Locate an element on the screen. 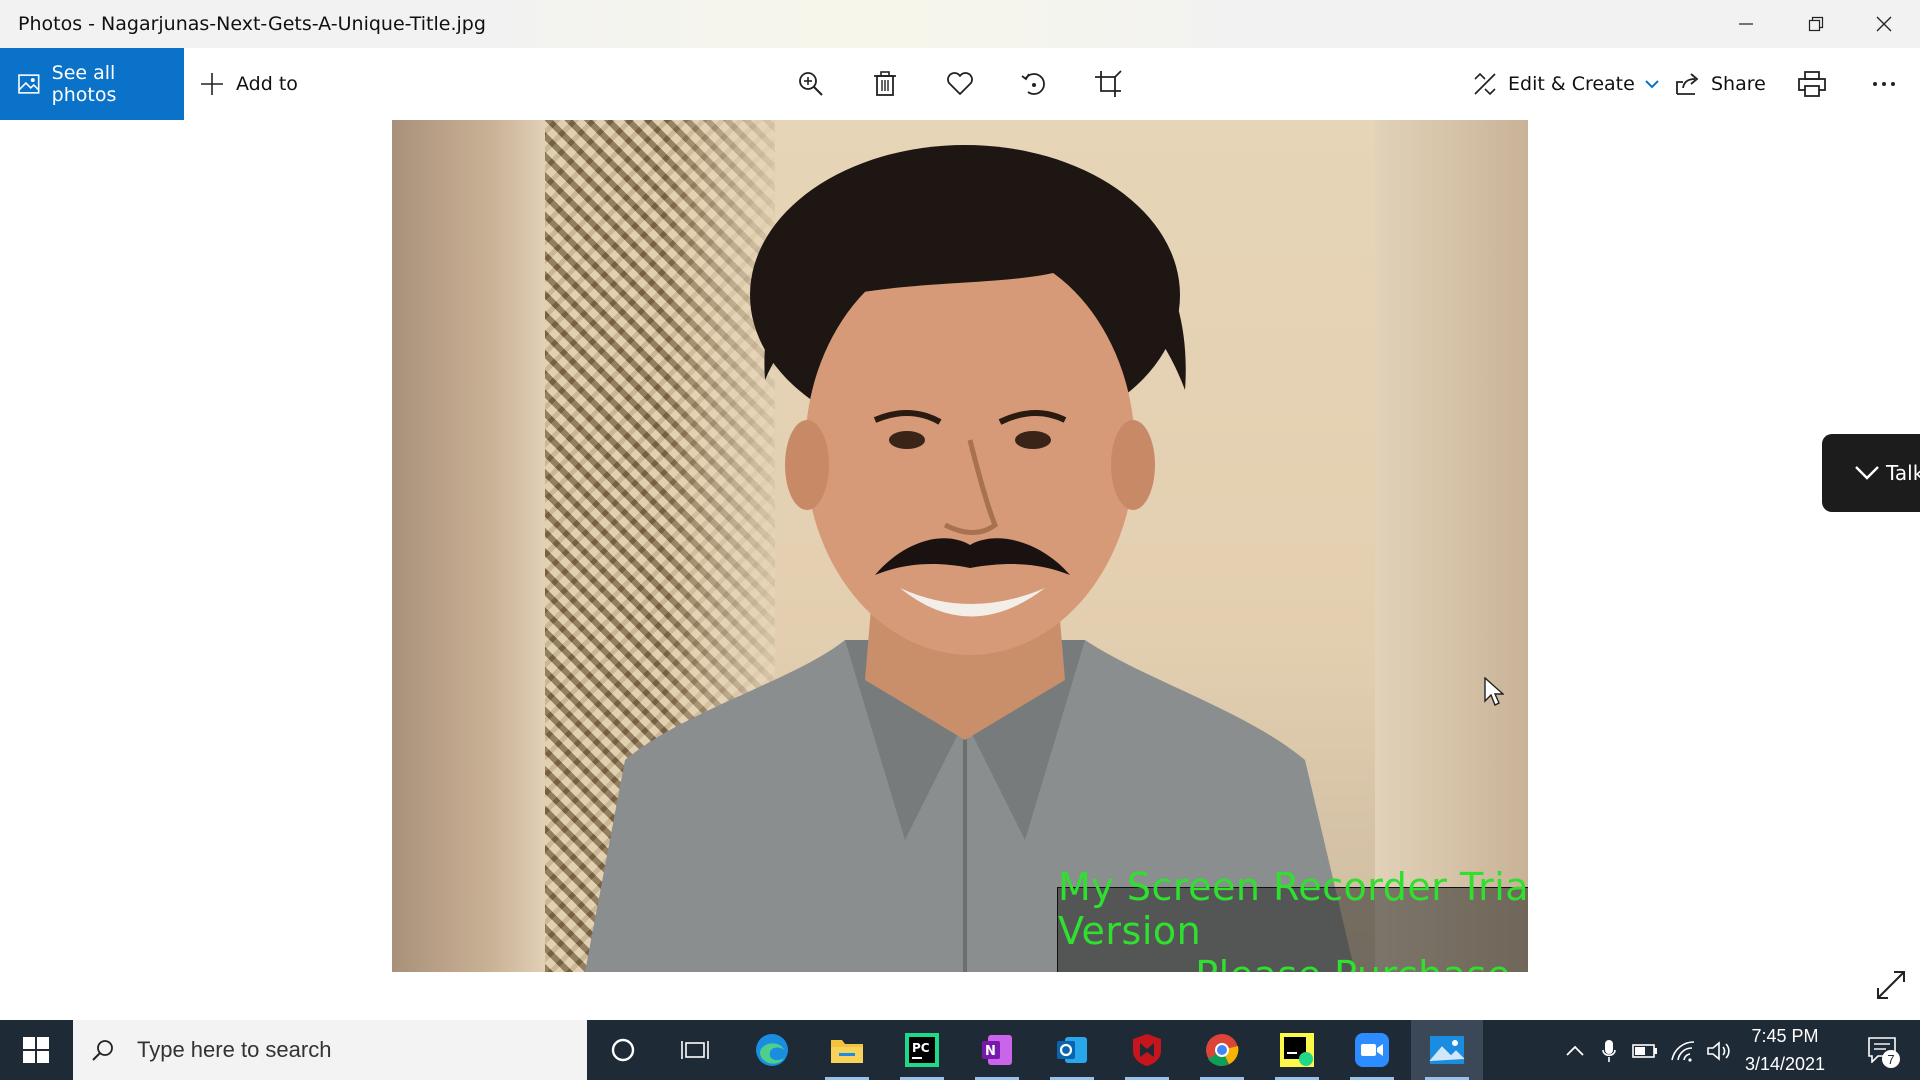 The image size is (1920, 1080). show-hidden-icons-button is located at coordinates (1575, 1051).